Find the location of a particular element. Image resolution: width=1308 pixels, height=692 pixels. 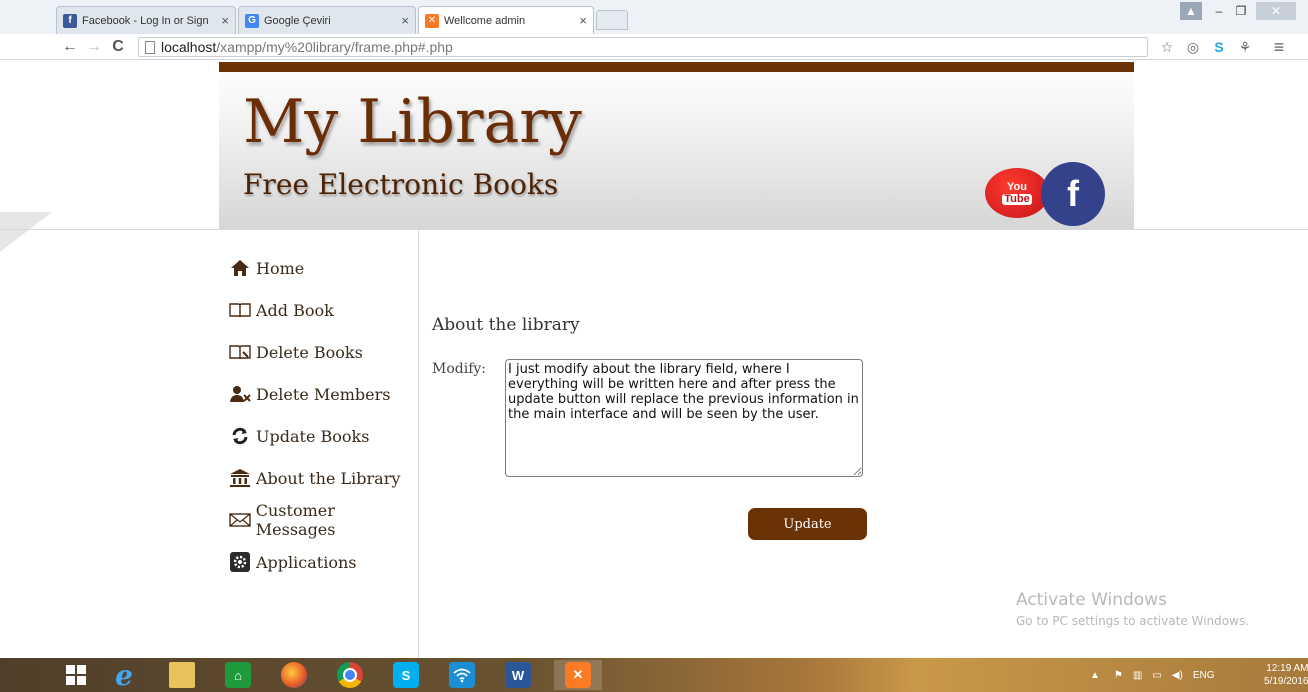

flag-icon: ⚑ is located at coordinates (1118, 675).